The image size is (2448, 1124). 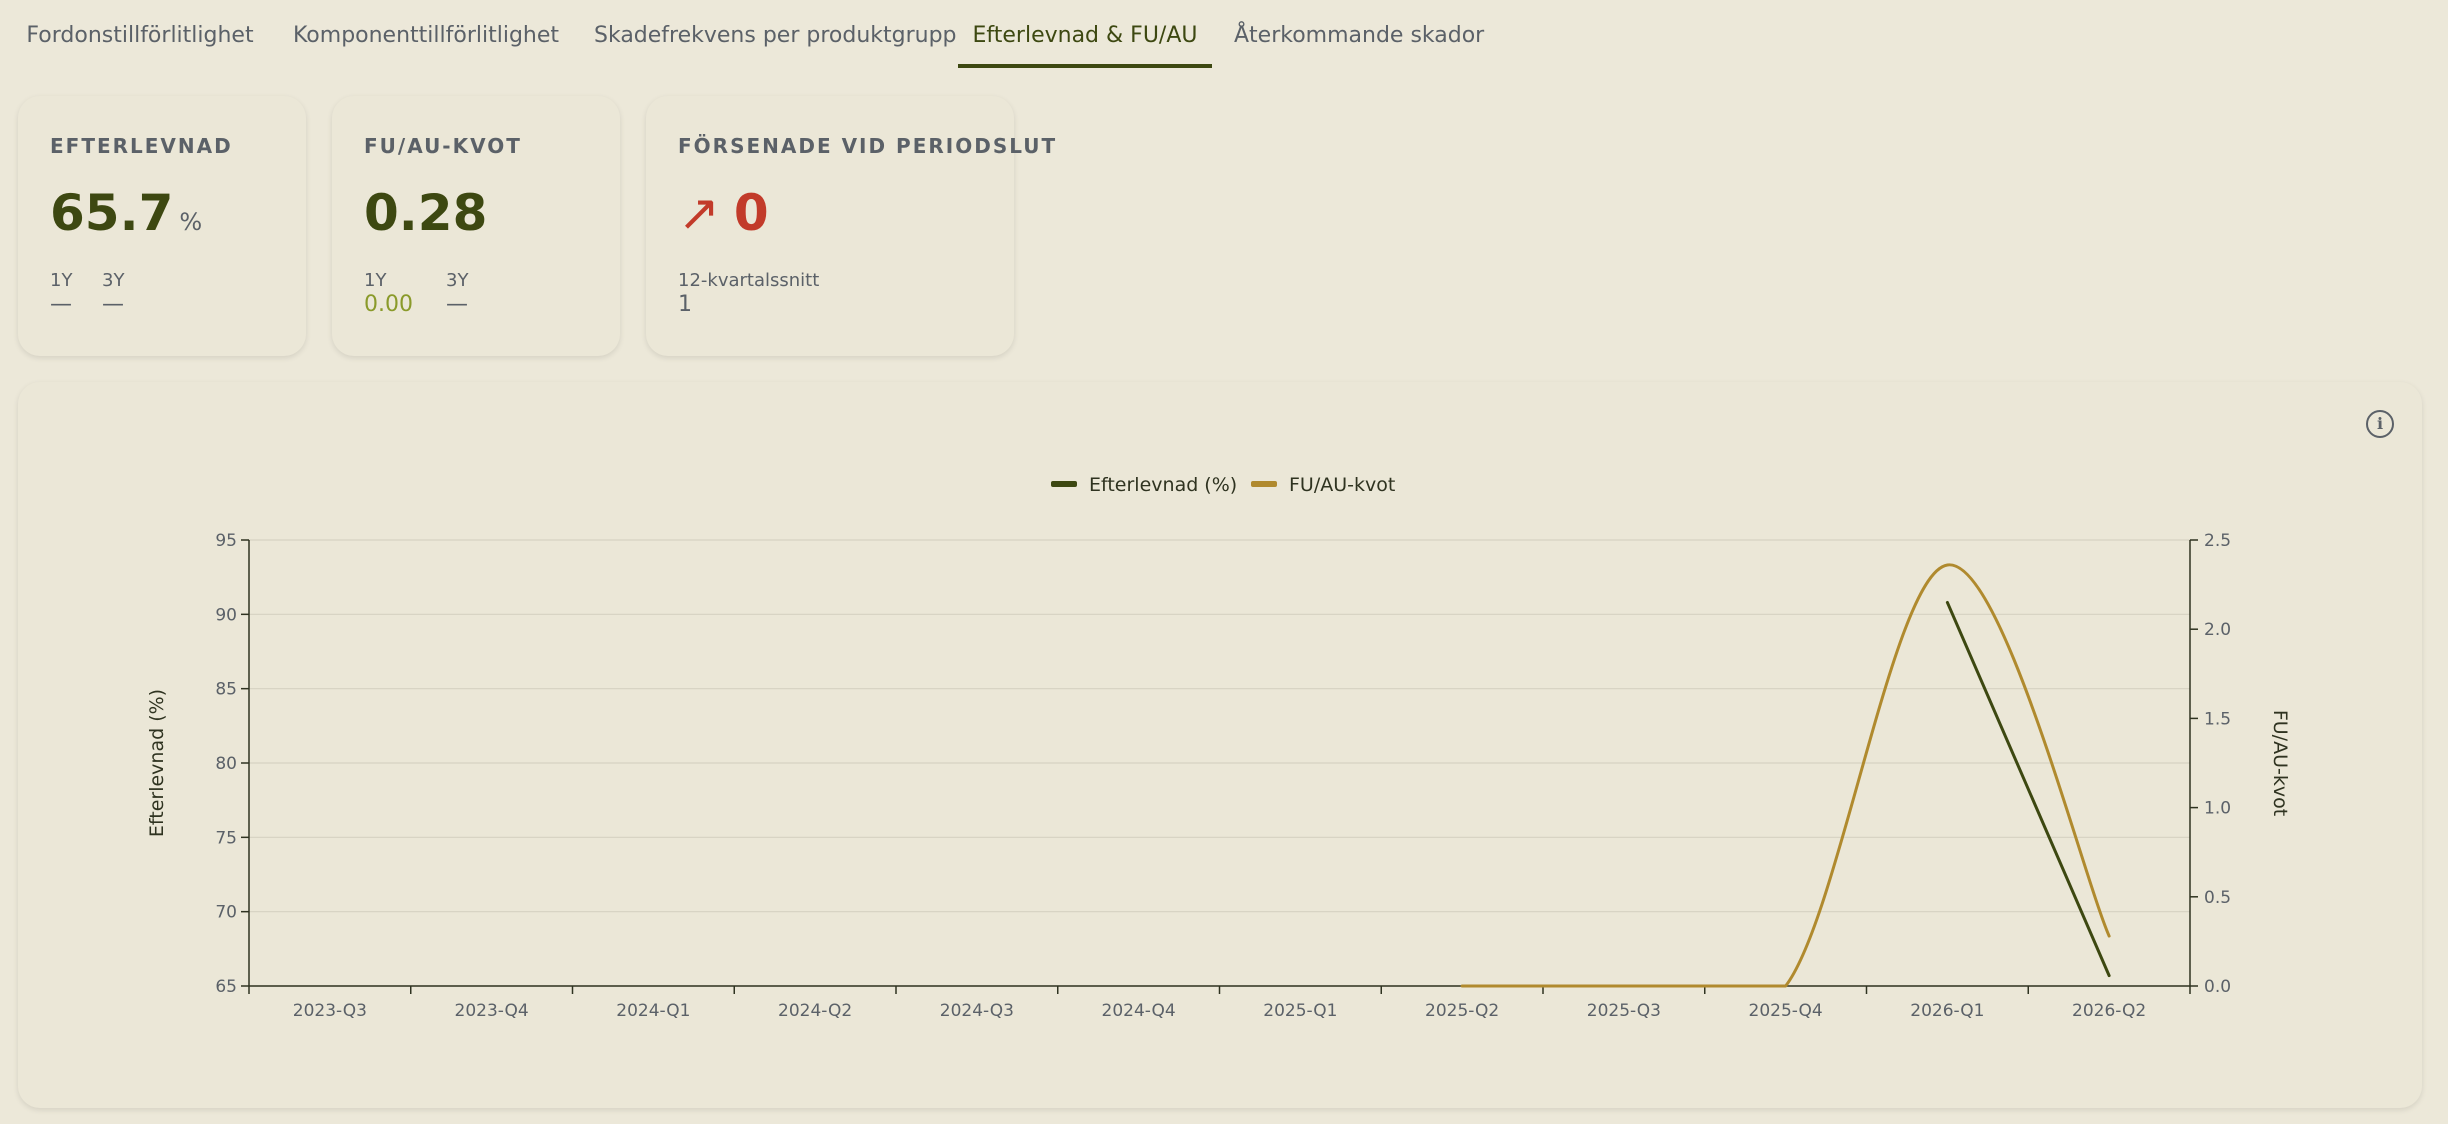 What do you see at coordinates (1064, 484) in the screenshot?
I see `legend-swatch-efterlevnad` at bounding box center [1064, 484].